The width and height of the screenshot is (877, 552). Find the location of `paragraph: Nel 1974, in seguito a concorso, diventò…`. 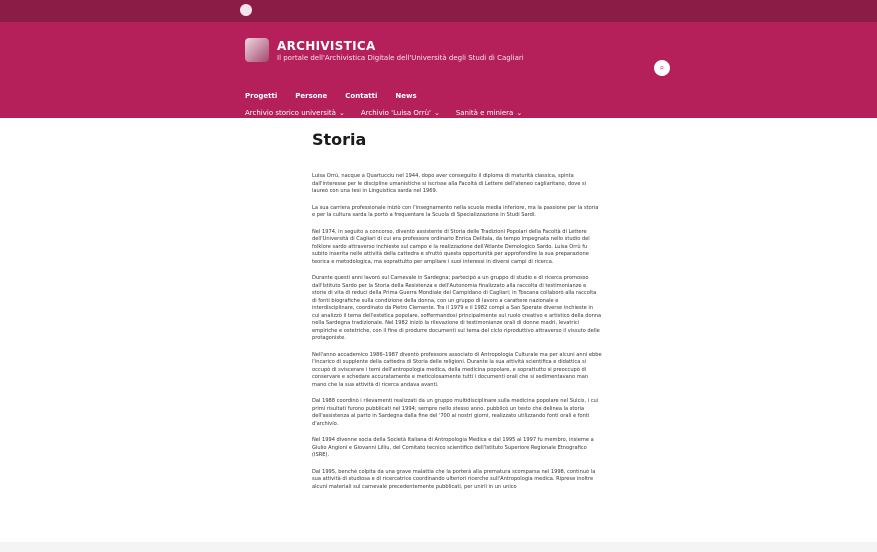

paragraph: Nel 1974, in seguito a concorso, diventò… is located at coordinates (451, 246).